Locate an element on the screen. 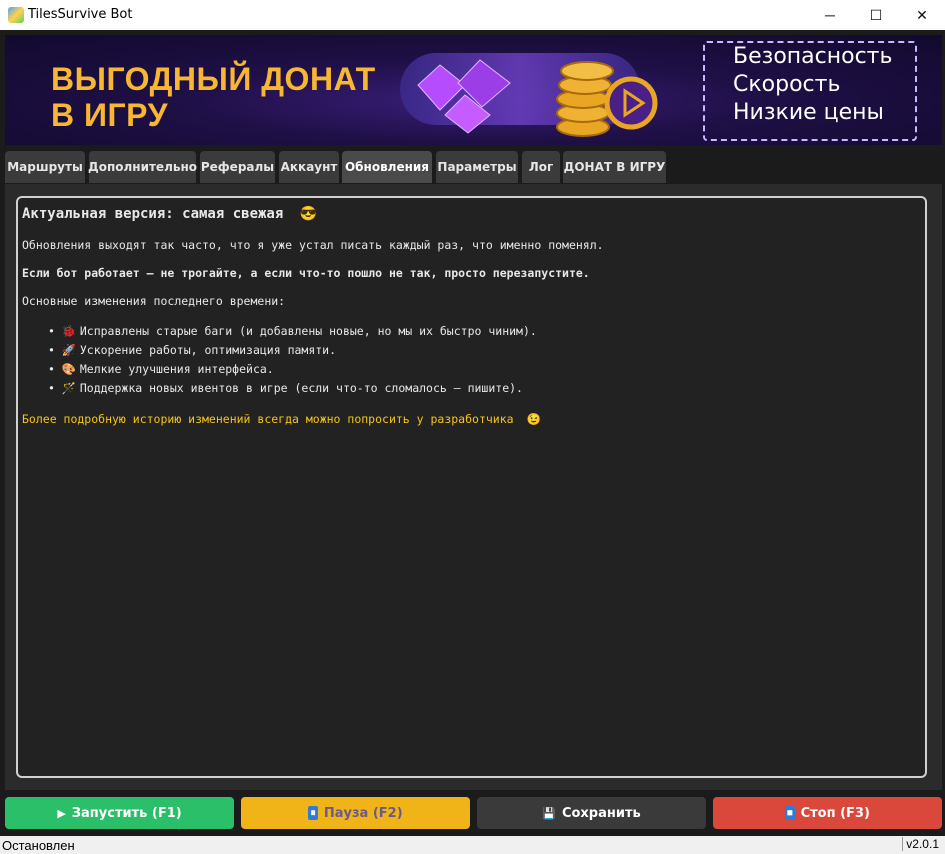 This screenshot has height=854, width=945. save-button: 💾 Сохранить is located at coordinates (591, 813).